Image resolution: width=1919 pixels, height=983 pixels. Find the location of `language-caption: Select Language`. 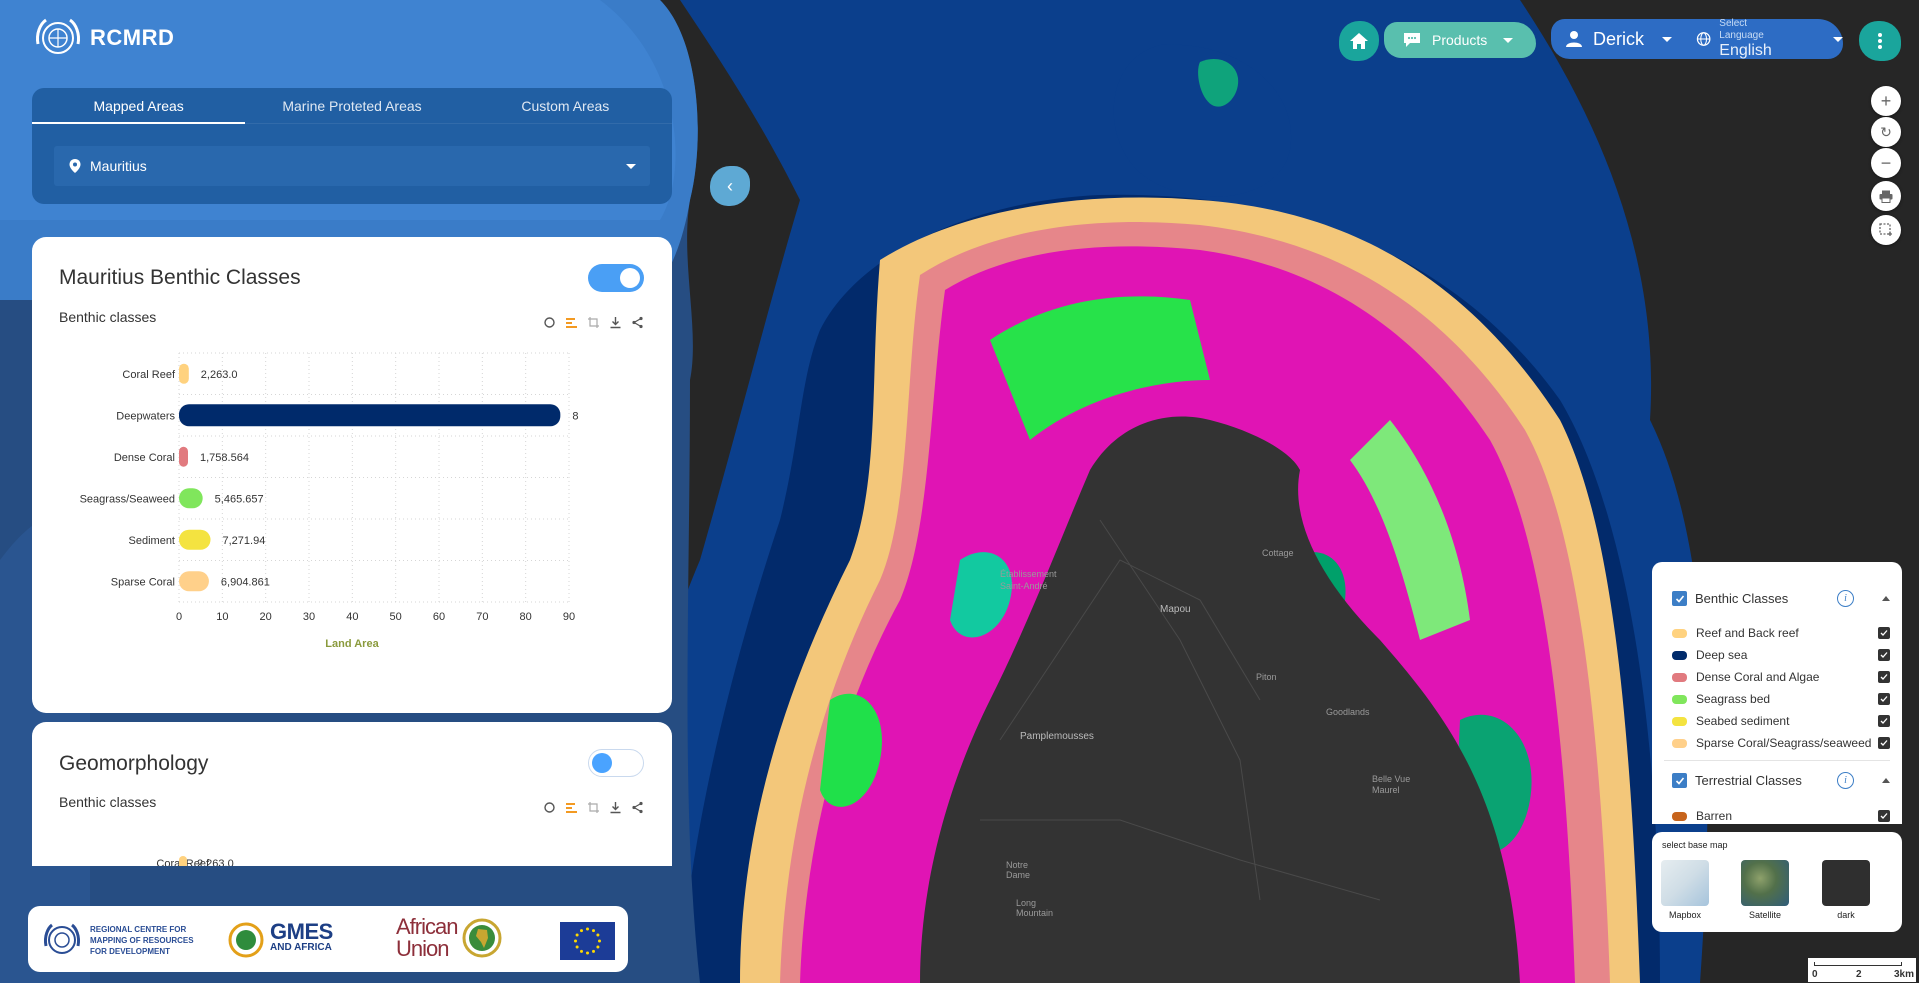

language-caption: Select Language is located at coordinates (1741, 29).